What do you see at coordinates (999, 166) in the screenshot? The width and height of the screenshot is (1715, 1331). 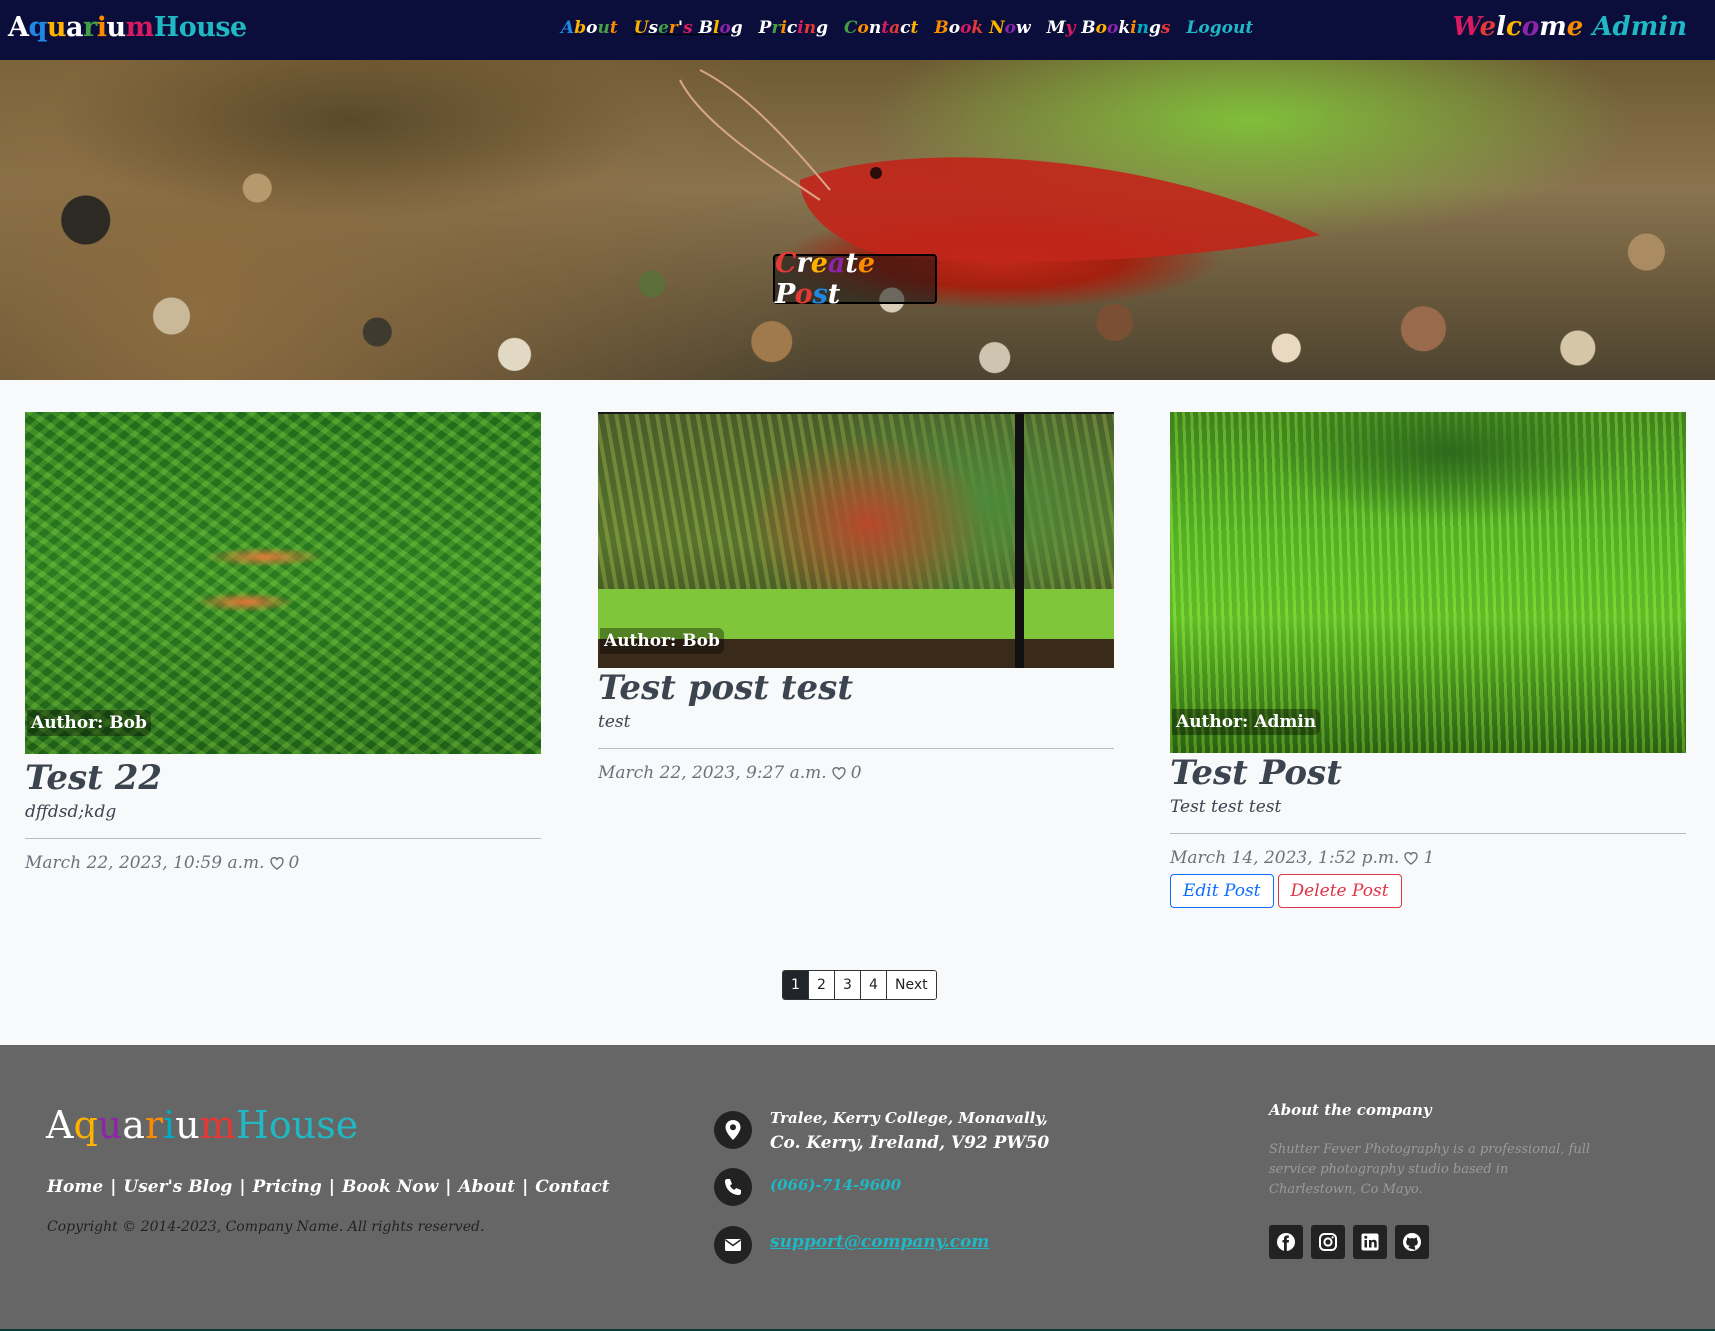 I see `shrimp-image` at bounding box center [999, 166].